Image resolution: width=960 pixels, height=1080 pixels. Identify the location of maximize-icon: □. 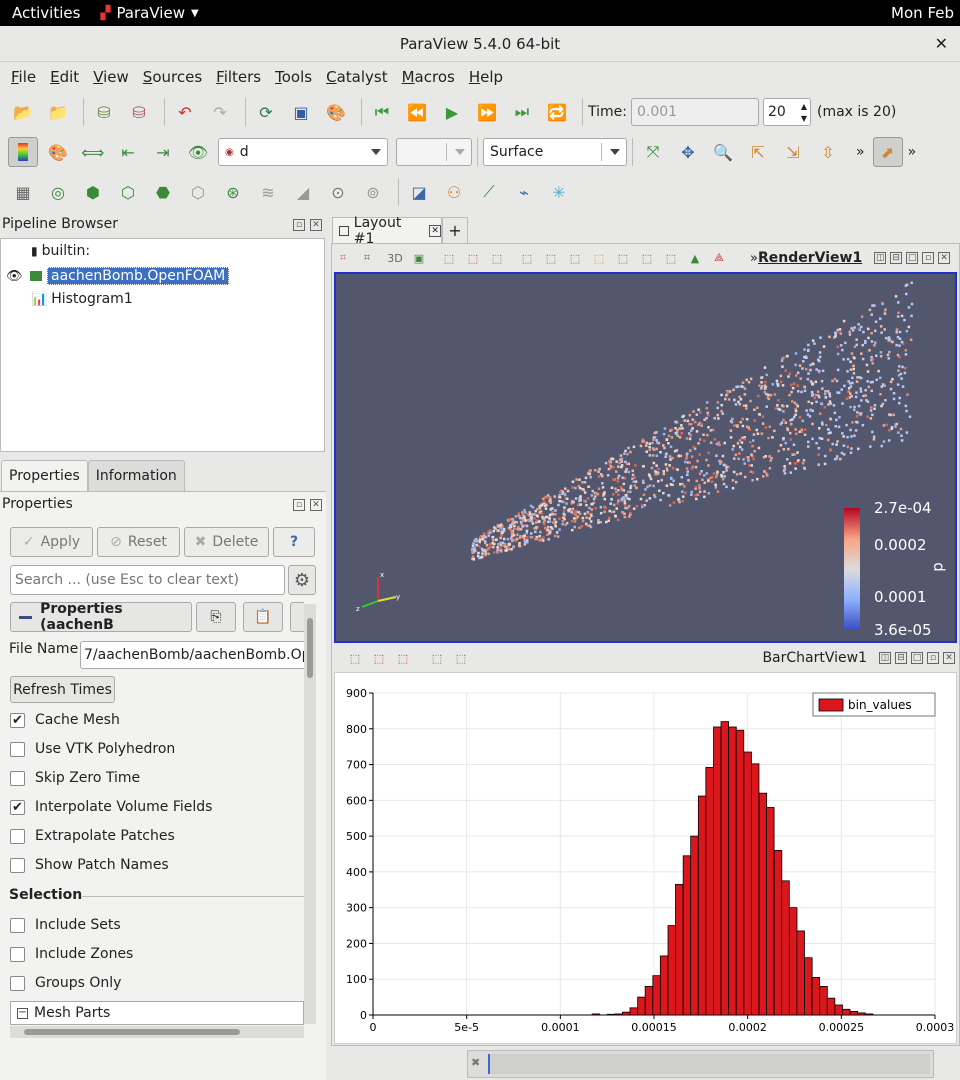
(912, 258).